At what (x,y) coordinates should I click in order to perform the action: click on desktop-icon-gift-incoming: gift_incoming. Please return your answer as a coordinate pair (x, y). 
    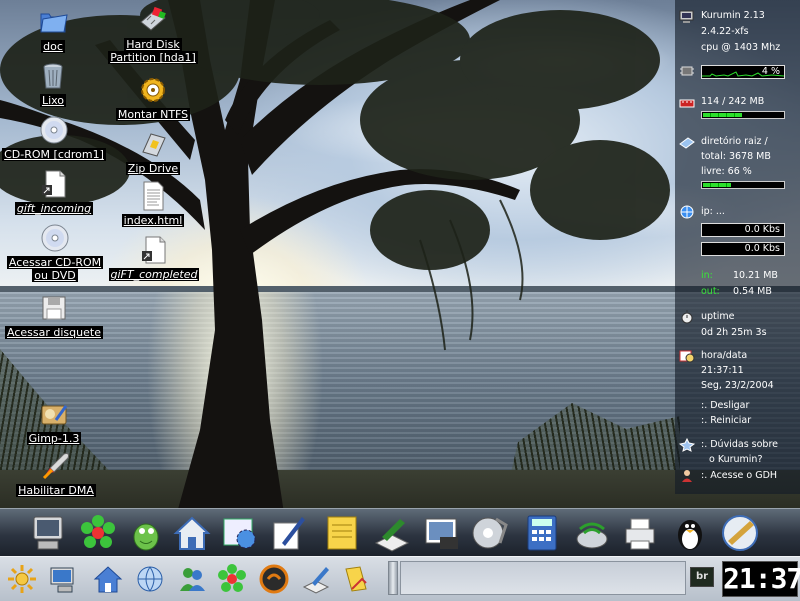
    Looking at the image, I should click on (54, 191).